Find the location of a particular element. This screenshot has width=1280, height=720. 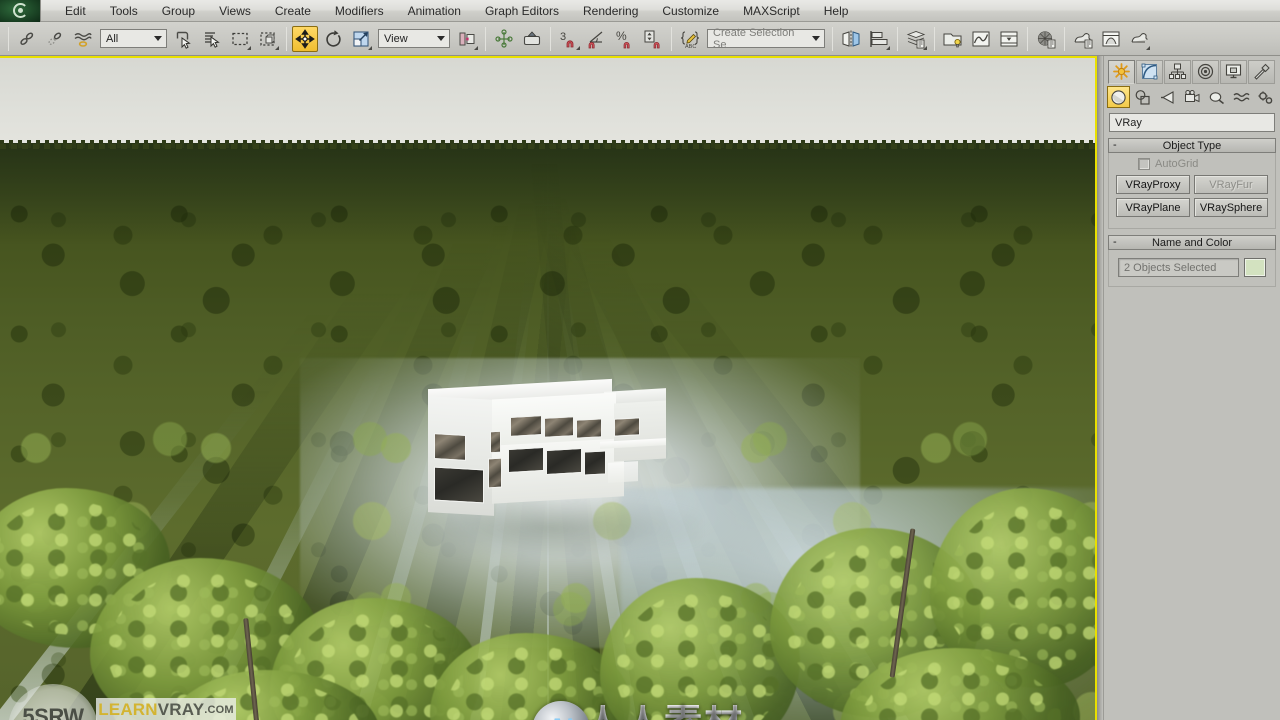

menu-modifiers: Modifiers is located at coordinates (359, 11).